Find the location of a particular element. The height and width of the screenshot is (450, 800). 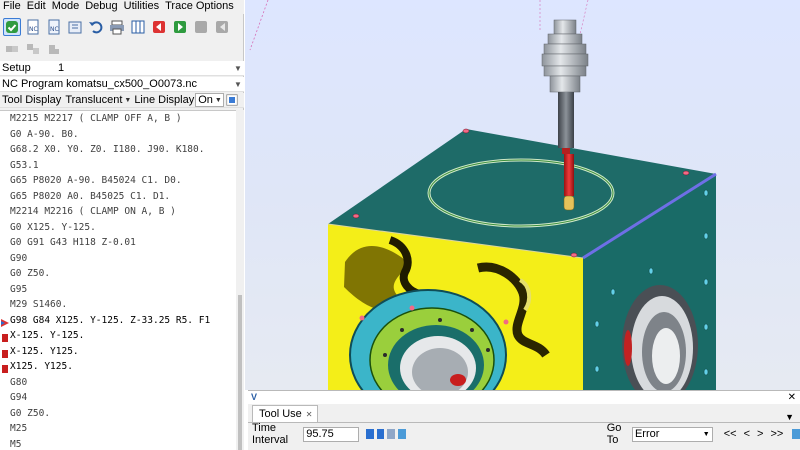

code-line: X-125. Y-125. is located at coordinates (118, 336).